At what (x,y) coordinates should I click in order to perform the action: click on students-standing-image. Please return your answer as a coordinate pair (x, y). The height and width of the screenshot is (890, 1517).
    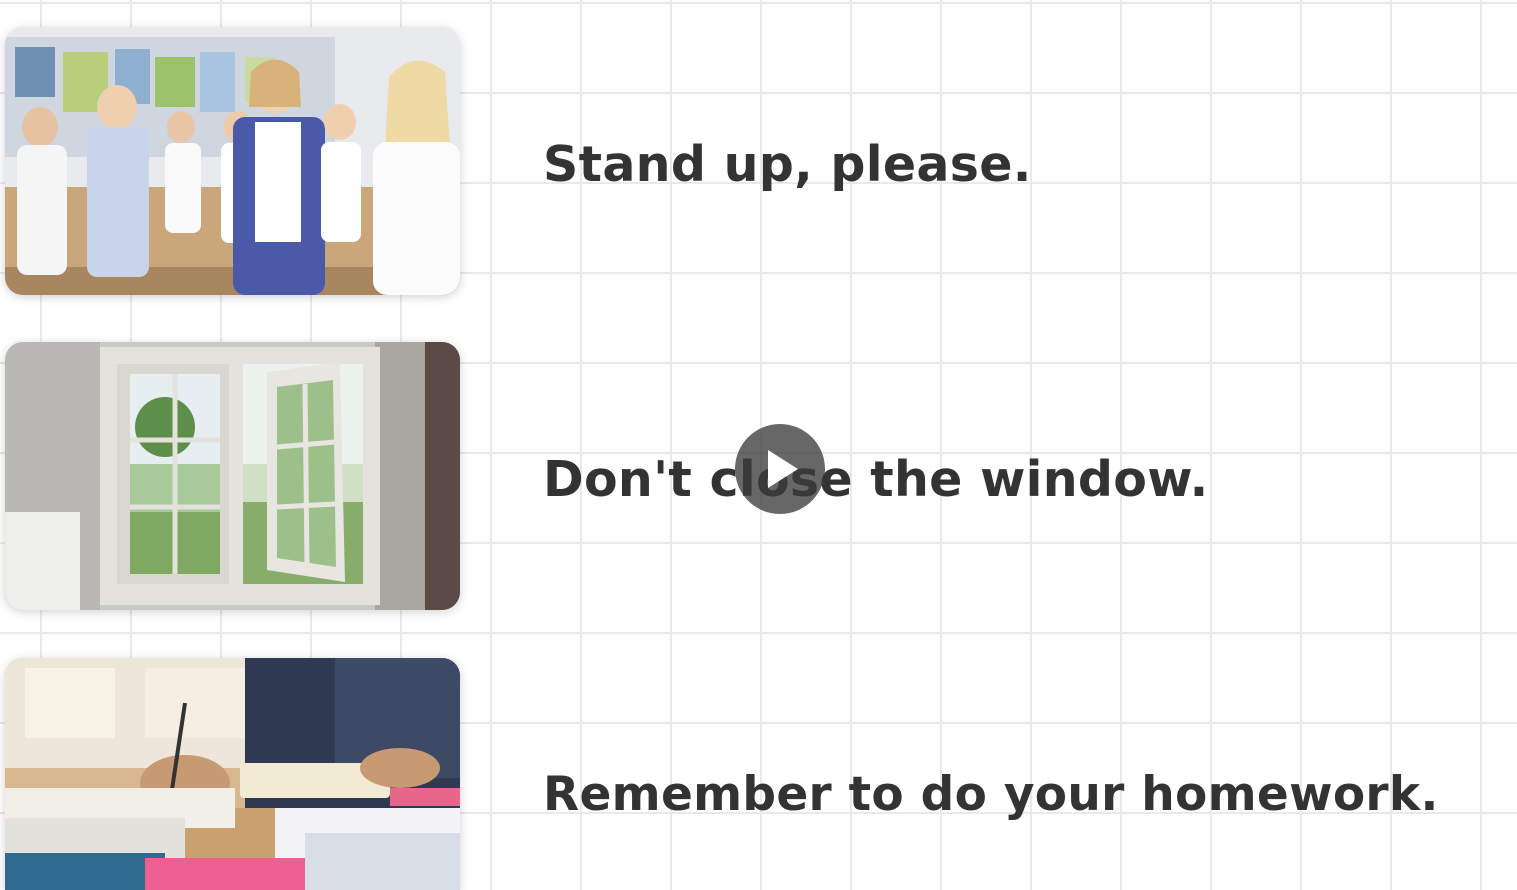
    Looking at the image, I should click on (232, 161).